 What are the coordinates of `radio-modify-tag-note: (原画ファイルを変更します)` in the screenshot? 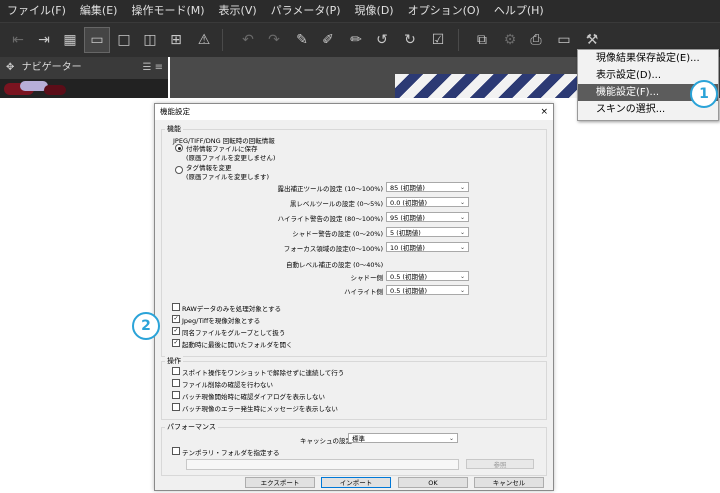 It's located at (228, 177).